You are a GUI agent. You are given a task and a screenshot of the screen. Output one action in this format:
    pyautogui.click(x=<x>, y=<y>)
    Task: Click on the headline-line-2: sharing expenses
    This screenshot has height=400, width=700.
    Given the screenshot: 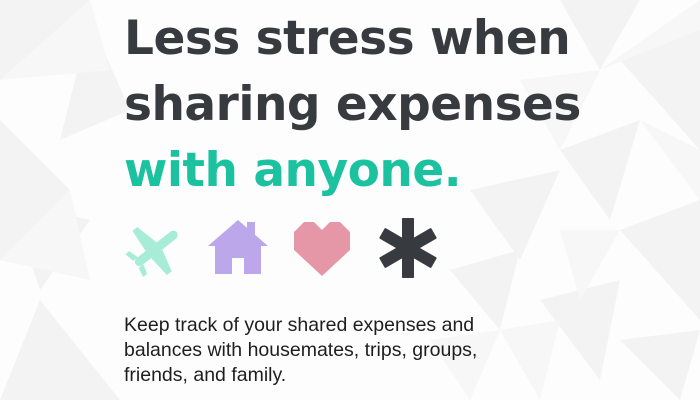 What is the action you would take?
    pyautogui.click(x=352, y=104)
    